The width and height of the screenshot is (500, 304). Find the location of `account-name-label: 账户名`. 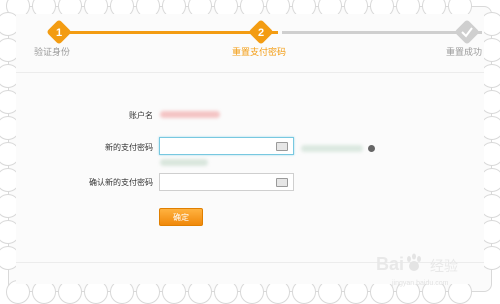

account-name-label: 账户名 is located at coordinates (141, 115).